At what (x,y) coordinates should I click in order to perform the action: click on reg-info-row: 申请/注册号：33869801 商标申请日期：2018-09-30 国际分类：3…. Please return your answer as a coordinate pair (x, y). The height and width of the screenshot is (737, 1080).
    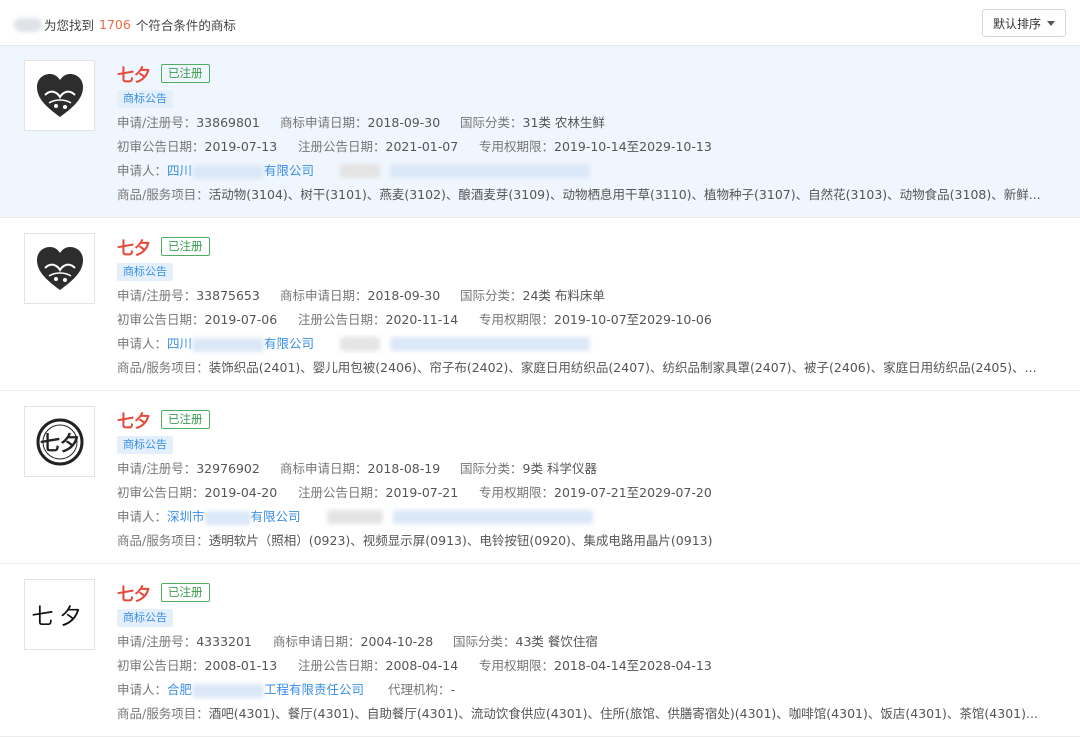
    Looking at the image, I should click on (361, 122).